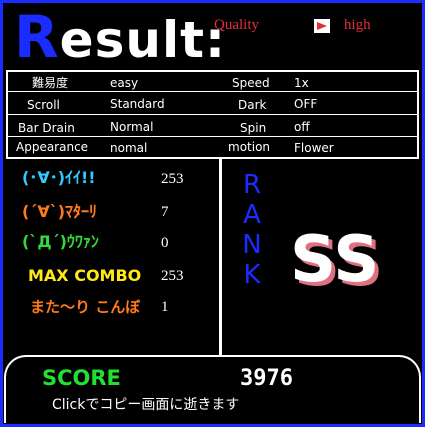  What do you see at coordinates (335, 260) in the screenshot?
I see `rank-value: SS` at bounding box center [335, 260].